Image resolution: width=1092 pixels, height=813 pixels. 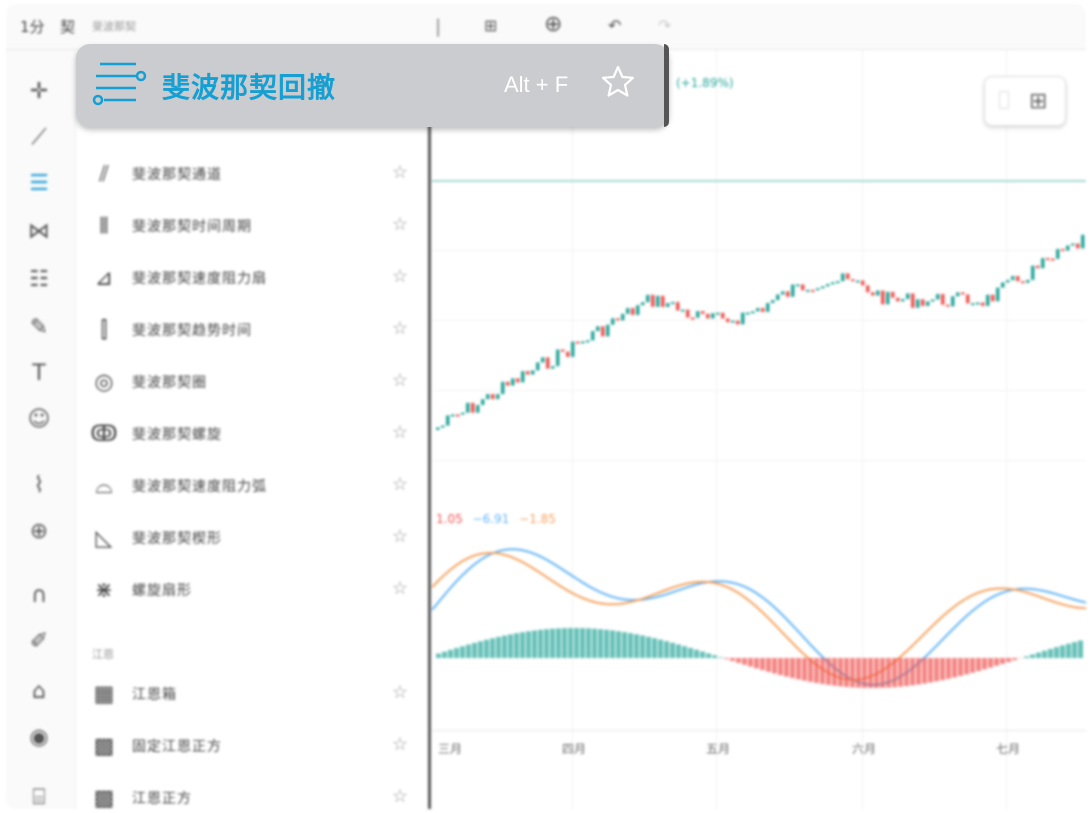 I want to click on ruler-icon: ⌇, so click(x=39, y=485).